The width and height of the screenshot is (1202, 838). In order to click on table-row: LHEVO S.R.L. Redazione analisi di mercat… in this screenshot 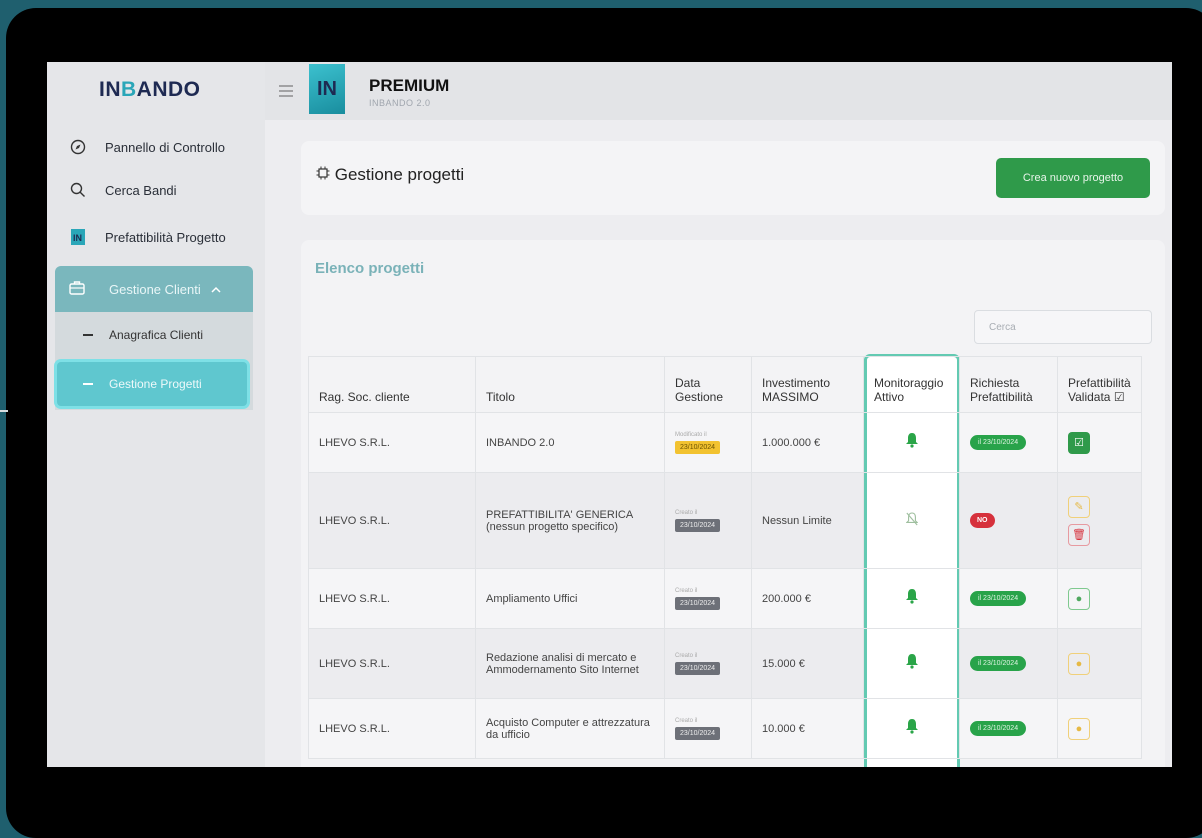, I will do `click(725, 663)`.